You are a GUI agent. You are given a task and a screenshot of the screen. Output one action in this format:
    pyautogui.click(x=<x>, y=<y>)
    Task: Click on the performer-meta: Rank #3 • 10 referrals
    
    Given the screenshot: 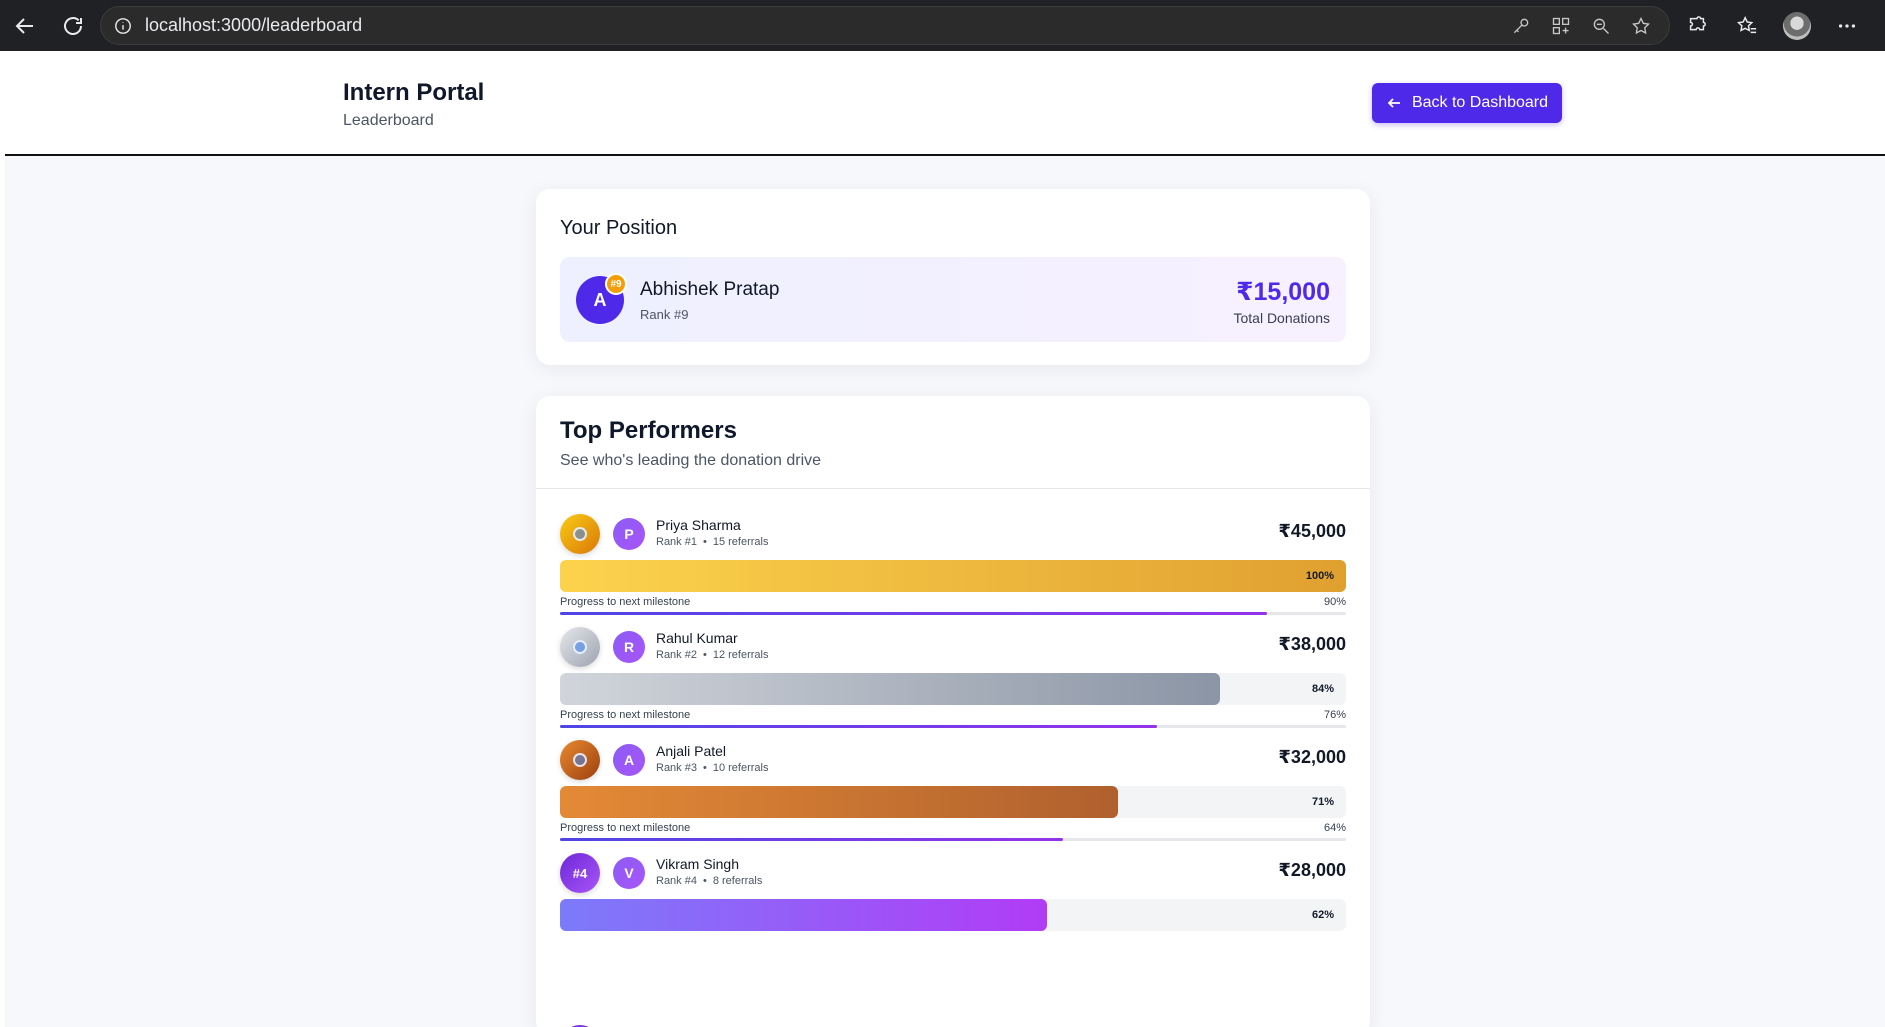 What is the action you would take?
    pyautogui.click(x=712, y=768)
    